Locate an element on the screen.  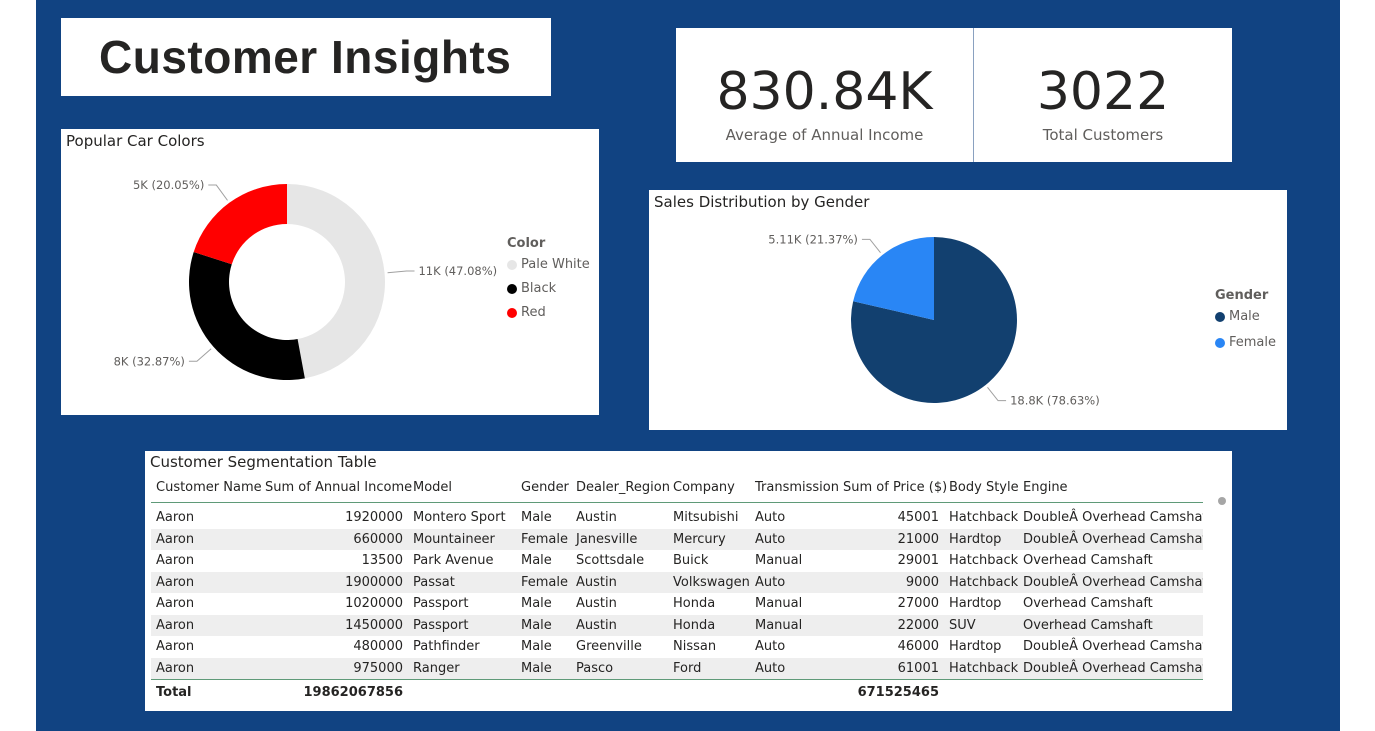
table-cell: 61001 is located at coordinates (891, 668).